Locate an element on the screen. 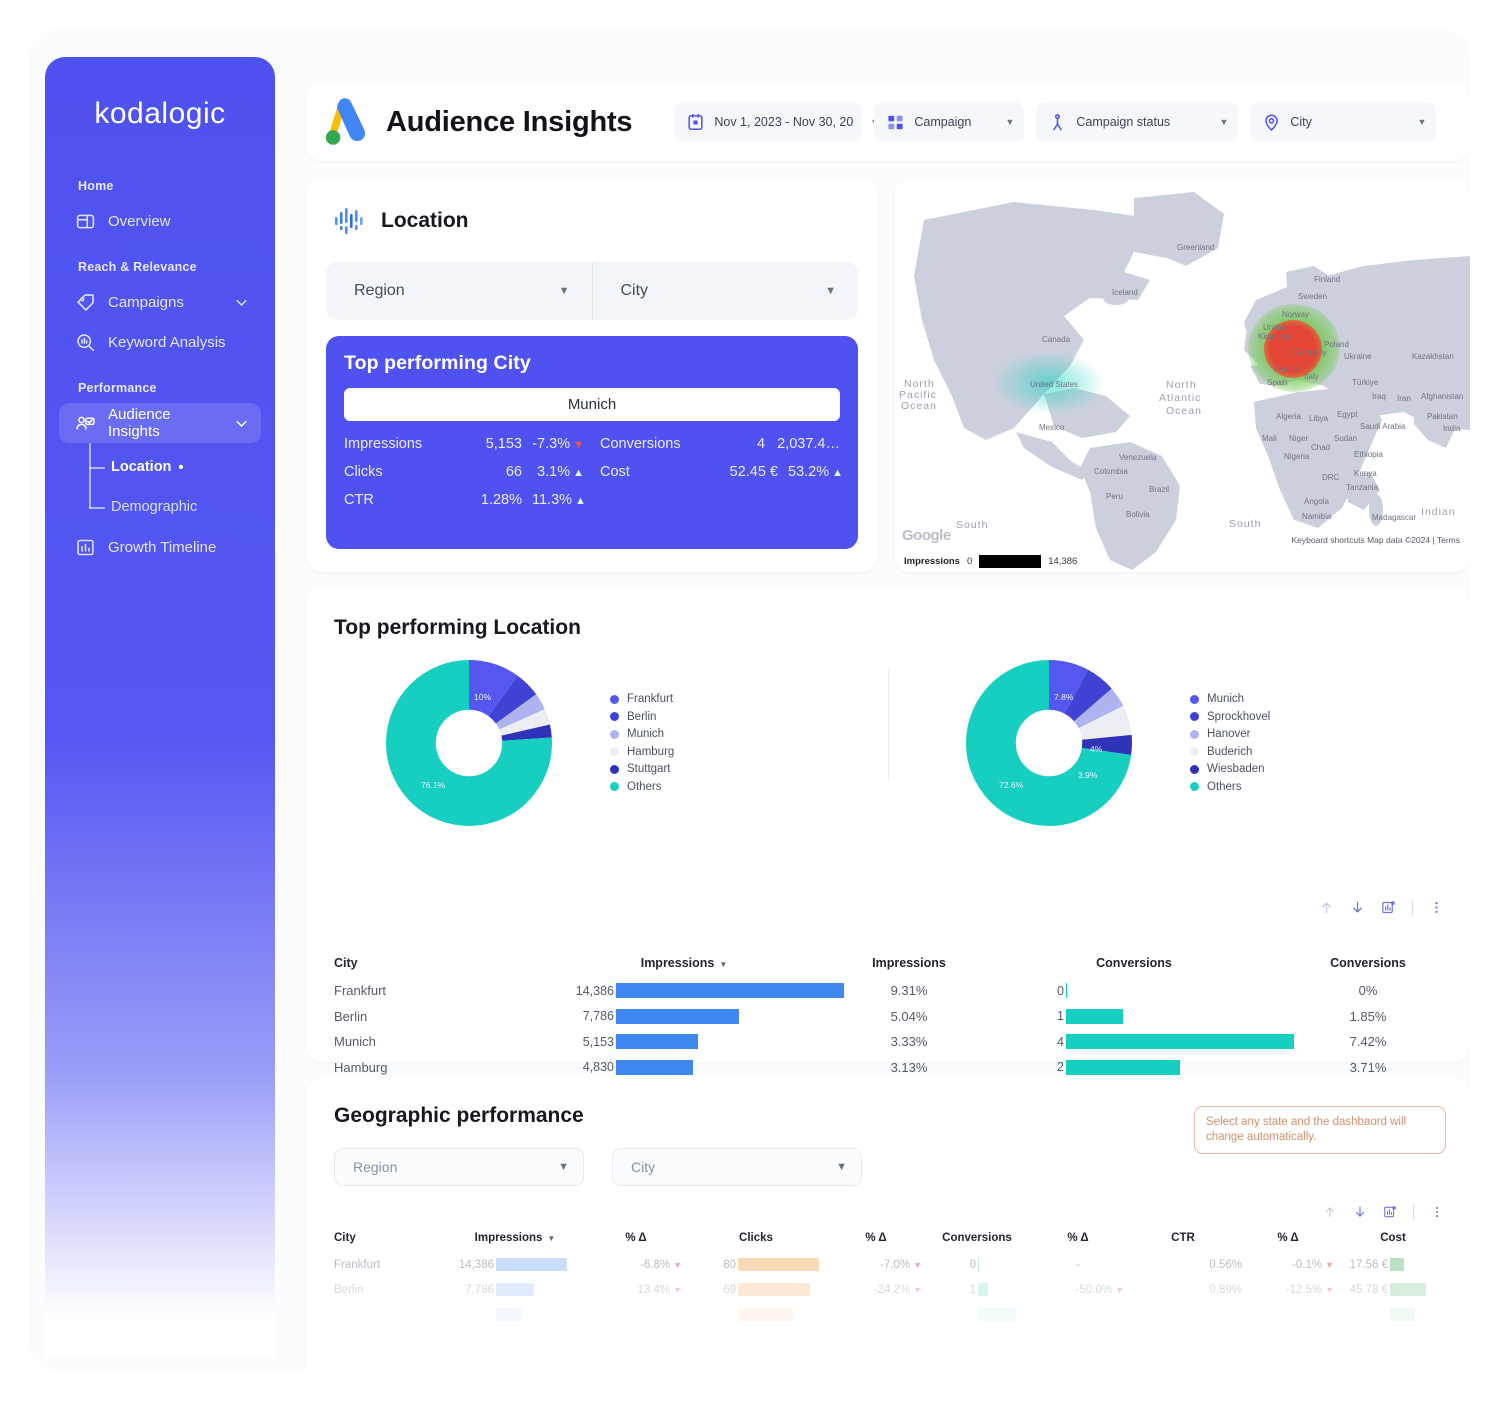 The image size is (1500, 1401). location-filters: Region ▼ City ▼ is located at coordinates (592, 291).